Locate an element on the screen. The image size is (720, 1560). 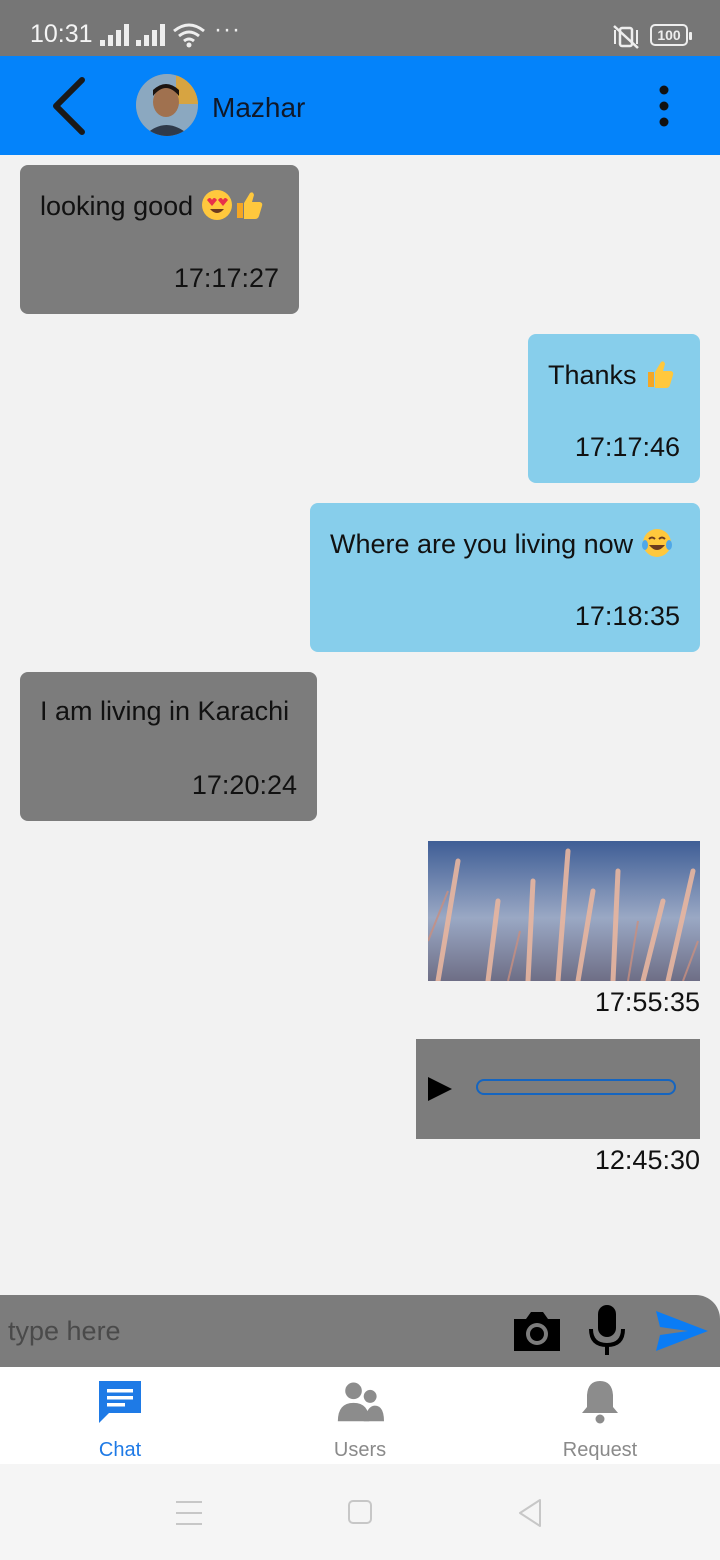
message-time: 17:20:24 is located at coordinates (244, 785).